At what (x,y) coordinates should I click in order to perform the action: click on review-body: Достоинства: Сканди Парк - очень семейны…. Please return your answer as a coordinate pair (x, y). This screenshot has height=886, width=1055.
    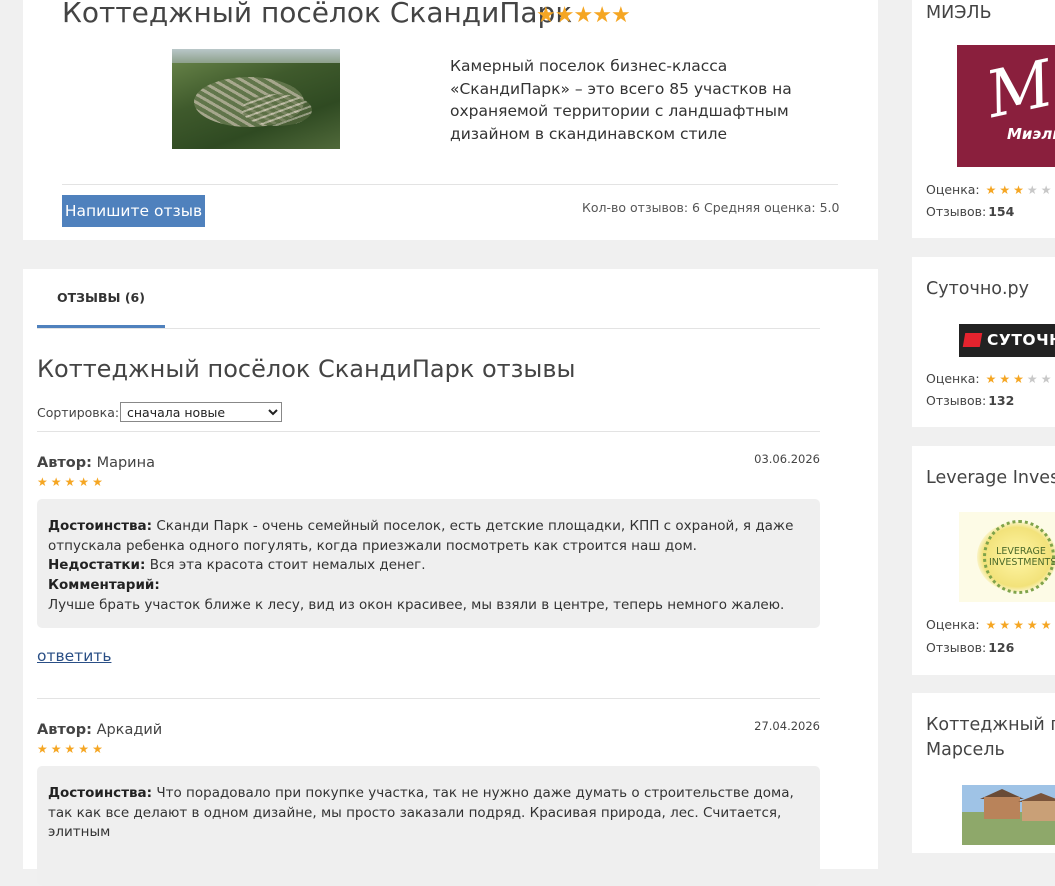
    Looking at the image, I should click on (428, 563).